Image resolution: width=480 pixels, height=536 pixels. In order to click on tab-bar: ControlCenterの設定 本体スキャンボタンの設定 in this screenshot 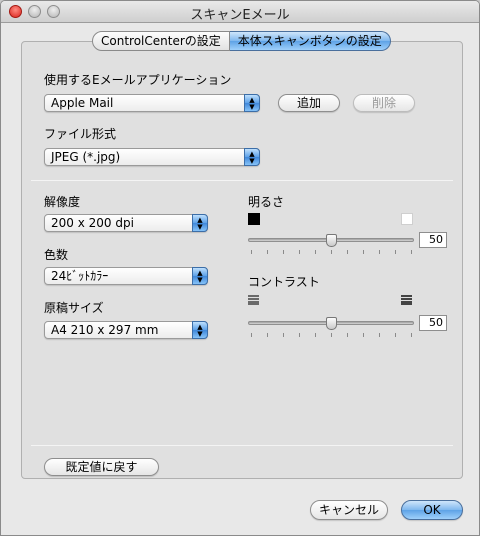, I will do `click(241, 41)`.